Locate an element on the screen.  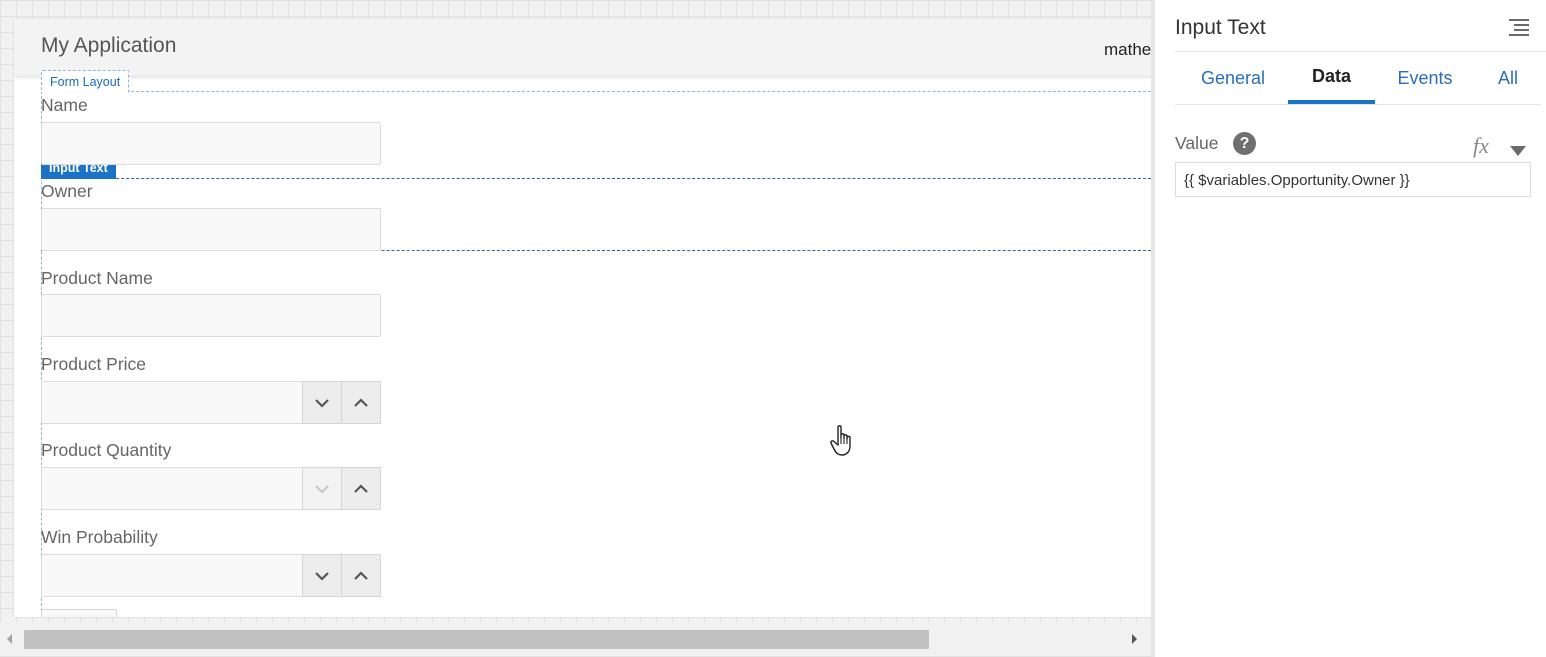
tab-general: General is located at coordinates (1233, 78).